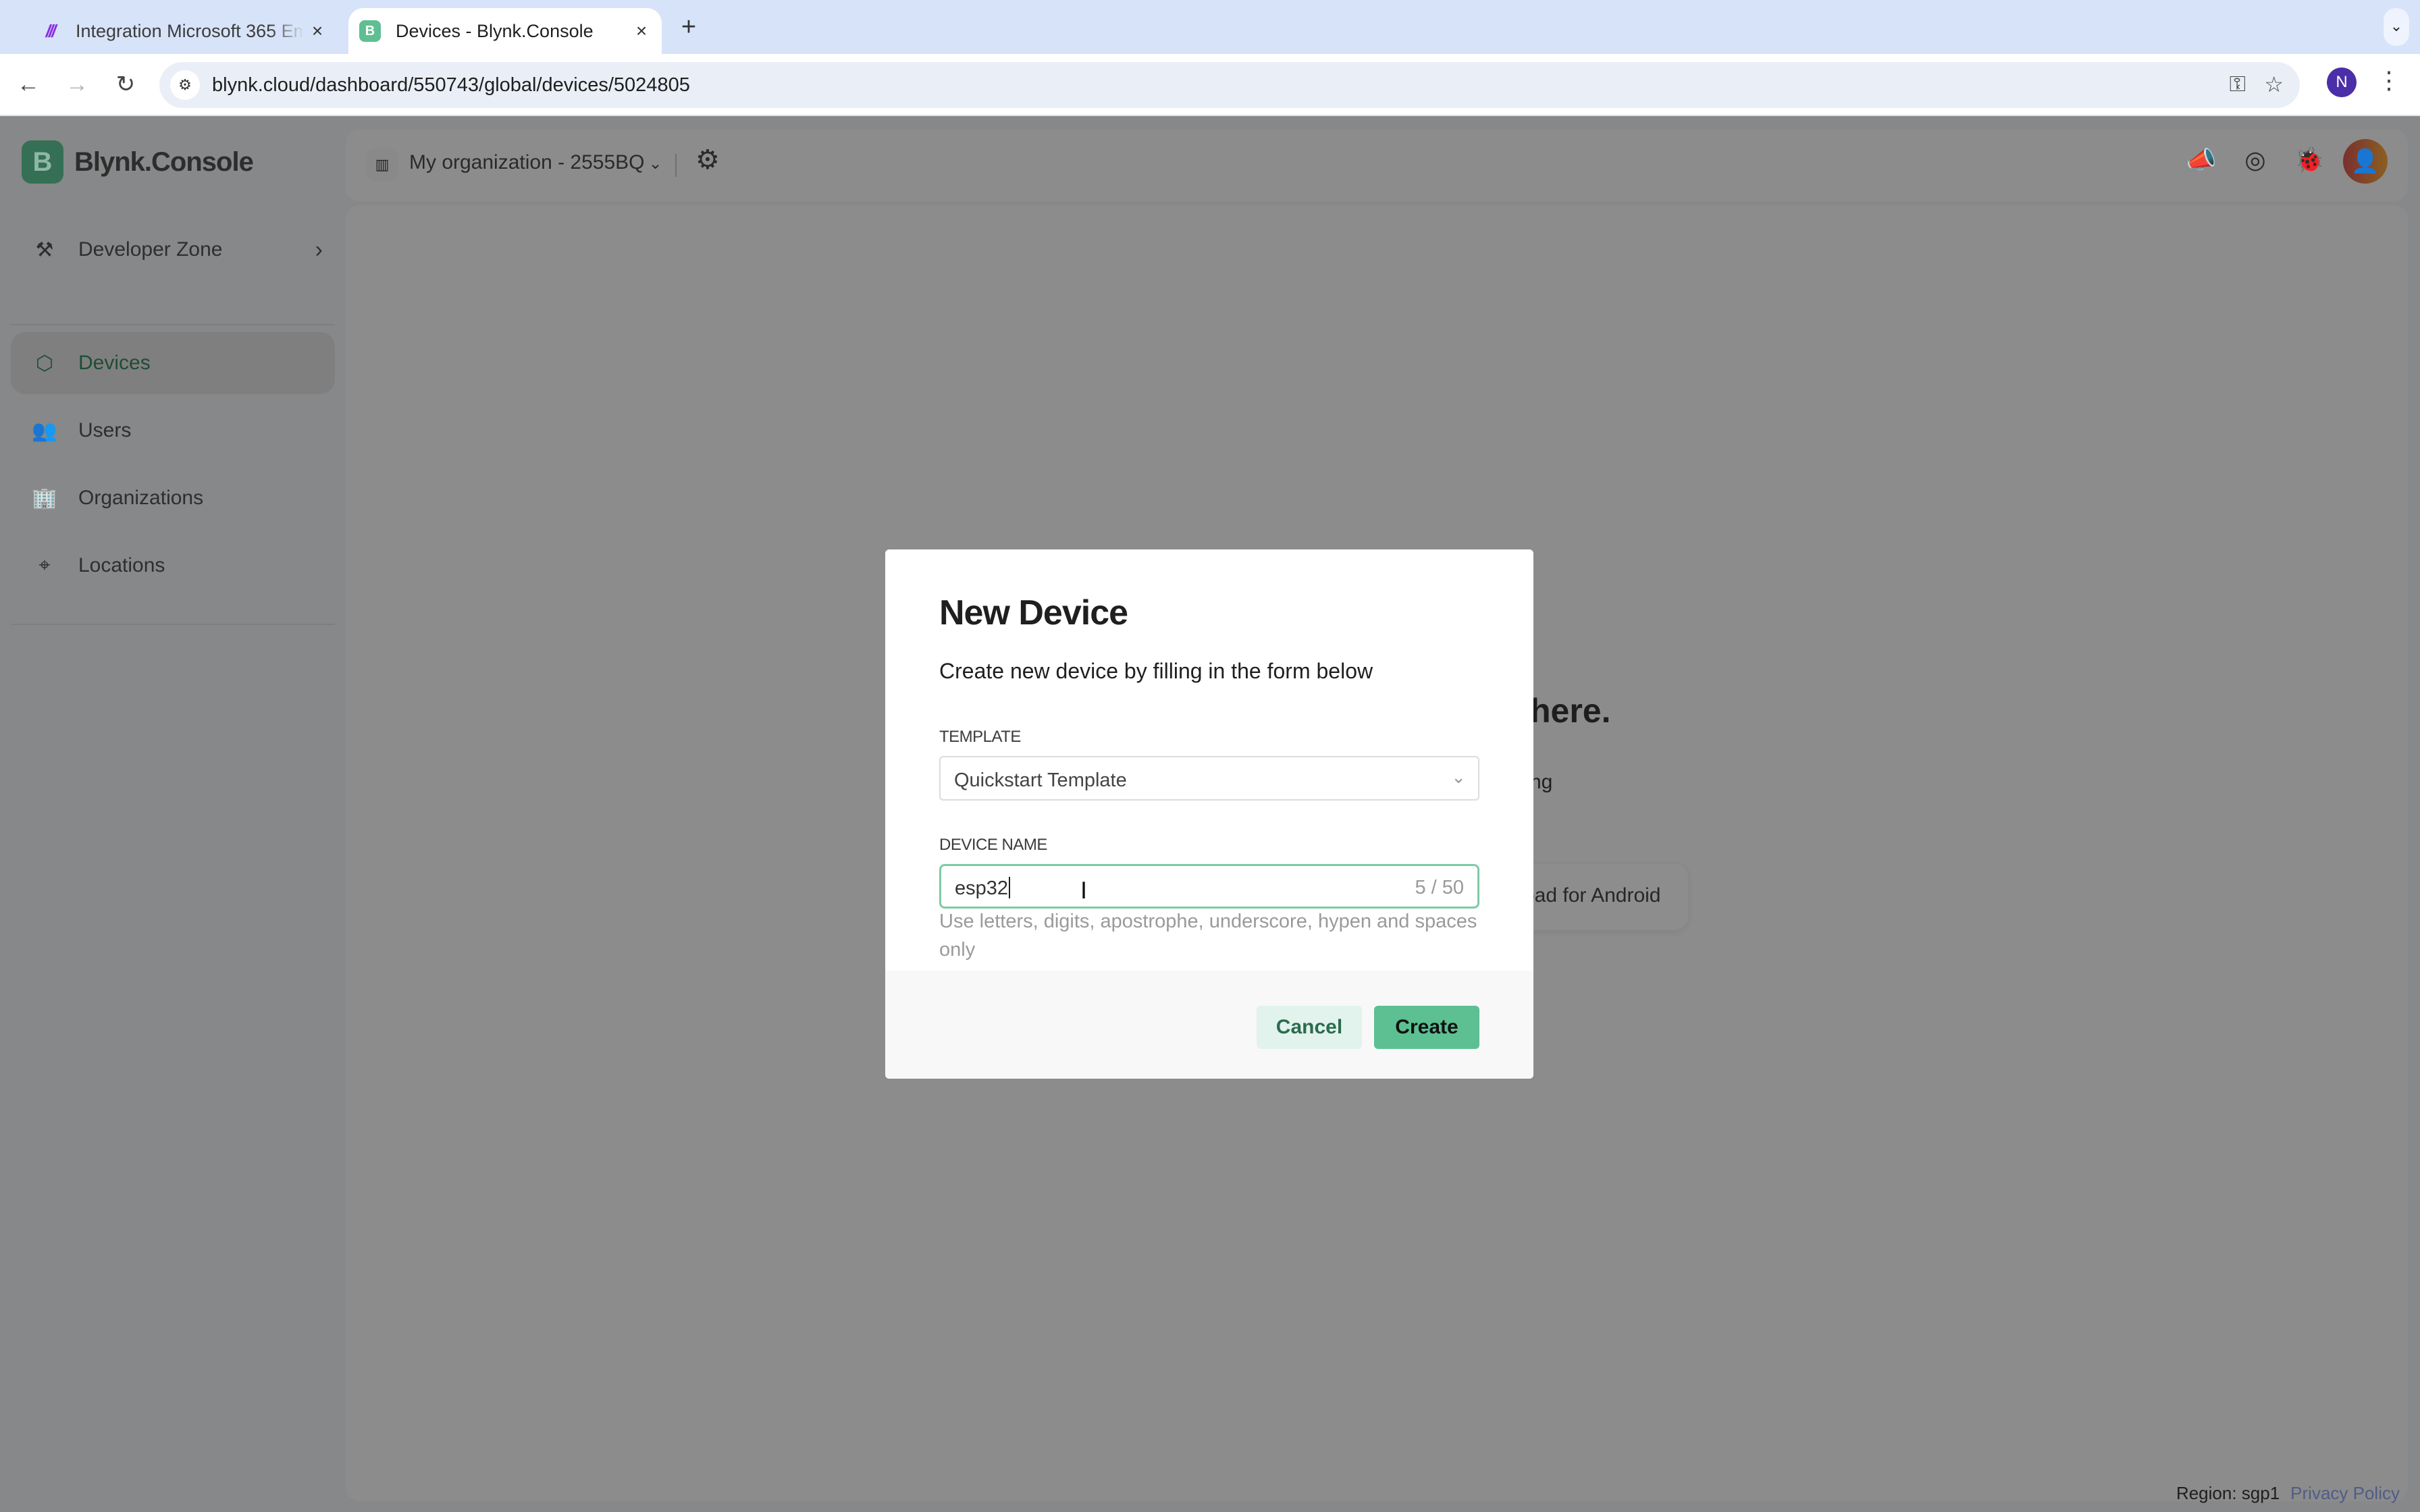  Describe the element at coordinates (2309, 160) in the screenshot. I see `bug-icon: 🐞` at that location.